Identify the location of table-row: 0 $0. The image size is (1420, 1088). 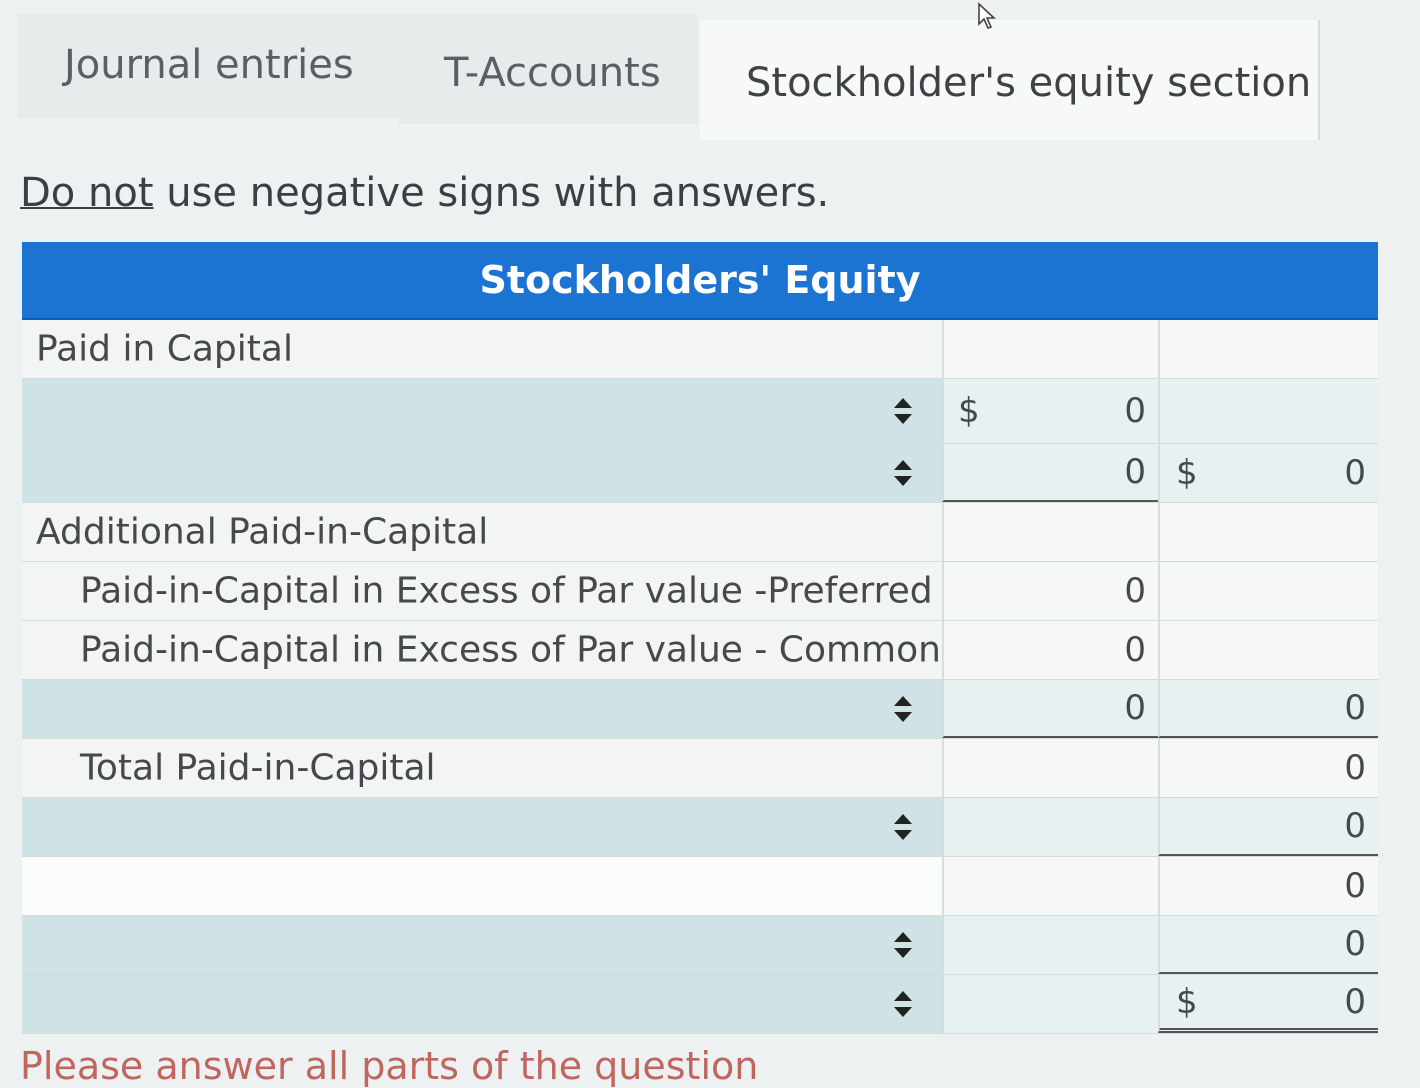
(700, 473).